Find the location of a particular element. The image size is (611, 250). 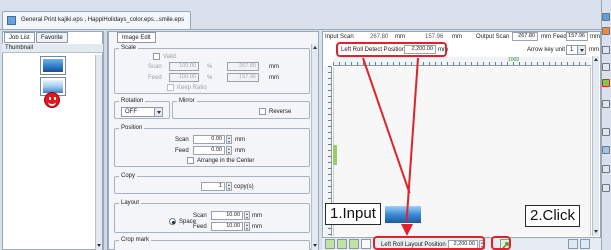

scale-scan-percent-input: 100.00 is located at coordinates (184, 66).